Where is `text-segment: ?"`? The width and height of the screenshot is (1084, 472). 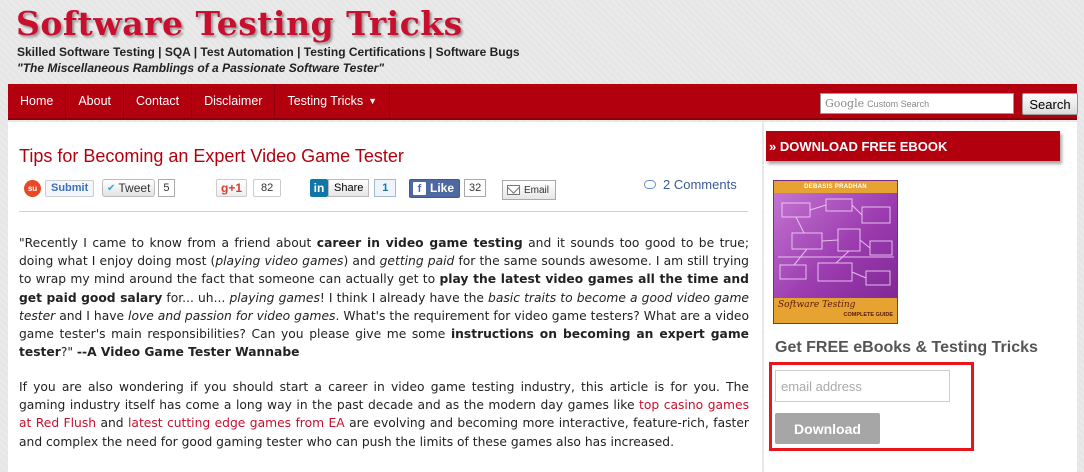 text-segment: ?" is located at coordinates (68, 352).